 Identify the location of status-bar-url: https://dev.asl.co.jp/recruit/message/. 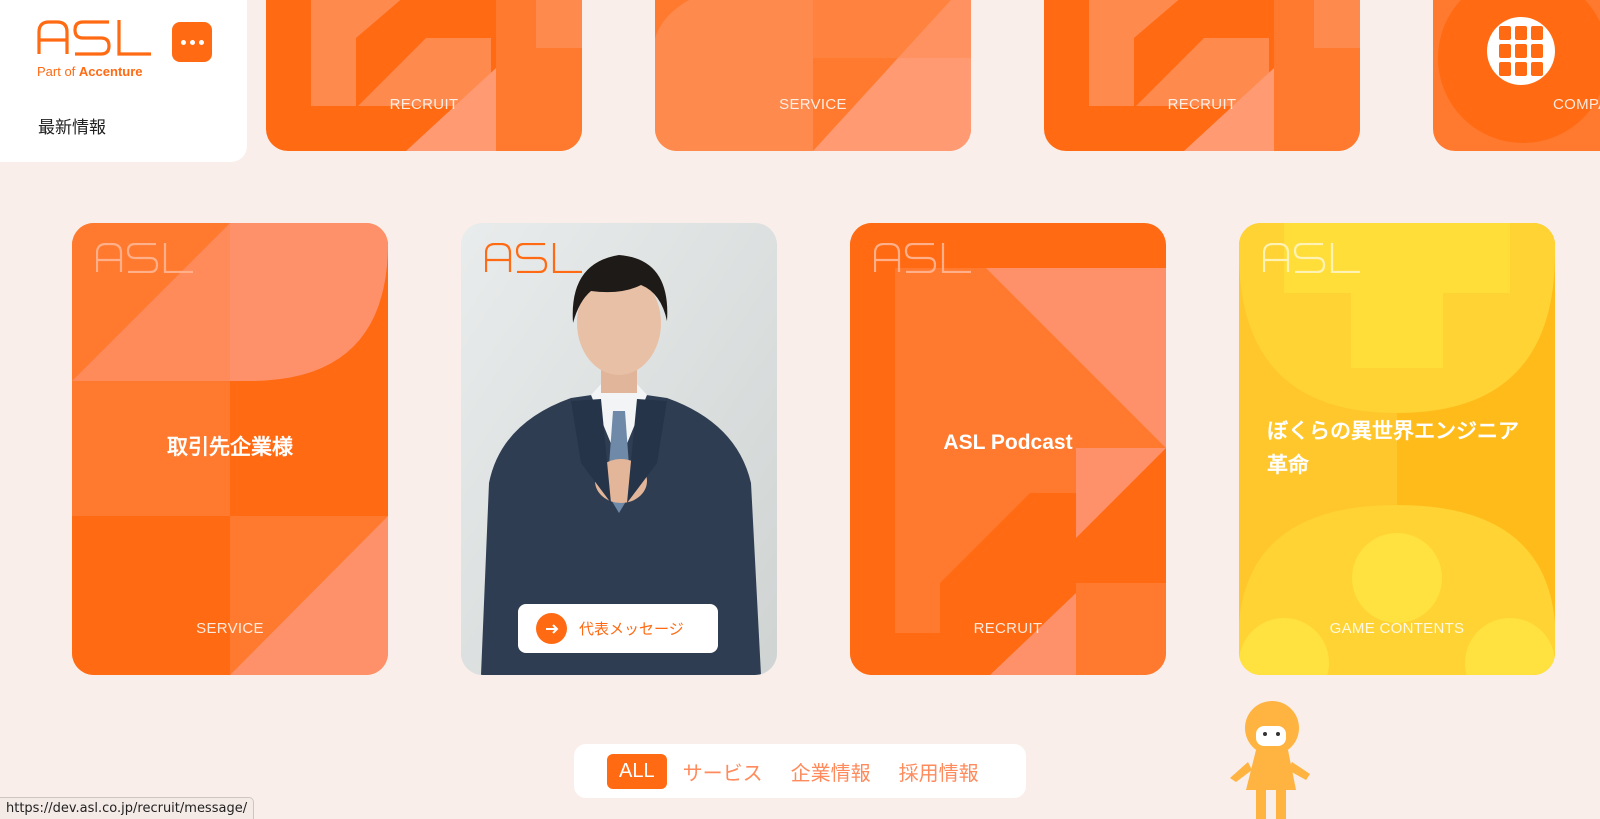
(127, 808).